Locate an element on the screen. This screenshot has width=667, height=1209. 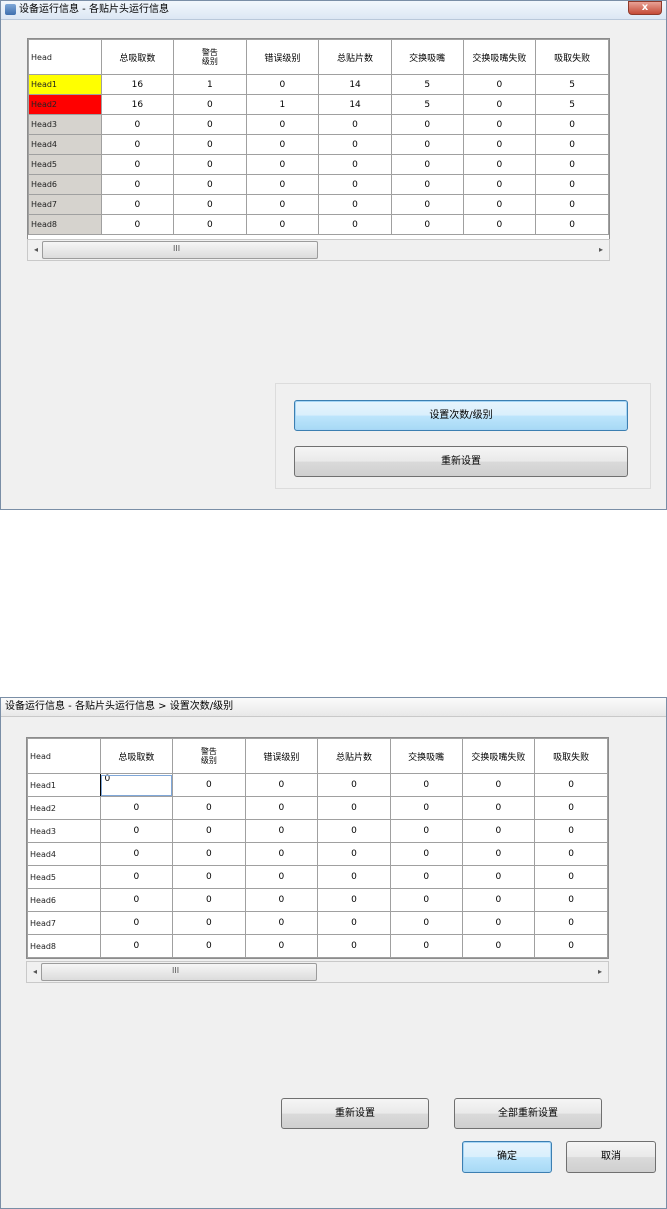
table-row: Head4 0 0 0 0 0 0 0 is located at coordinates (317, 854).